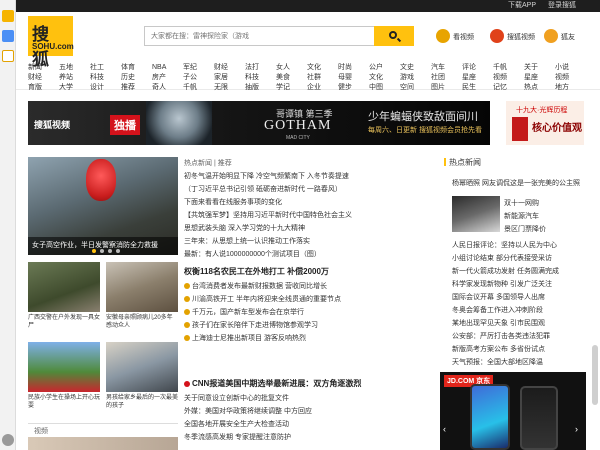  What do you see at coordinates (302, 338) in the screenshot?
I see `news-link: 上海迪士尼推出新项目 游客反响热烈` at bounding box center [302, 338].